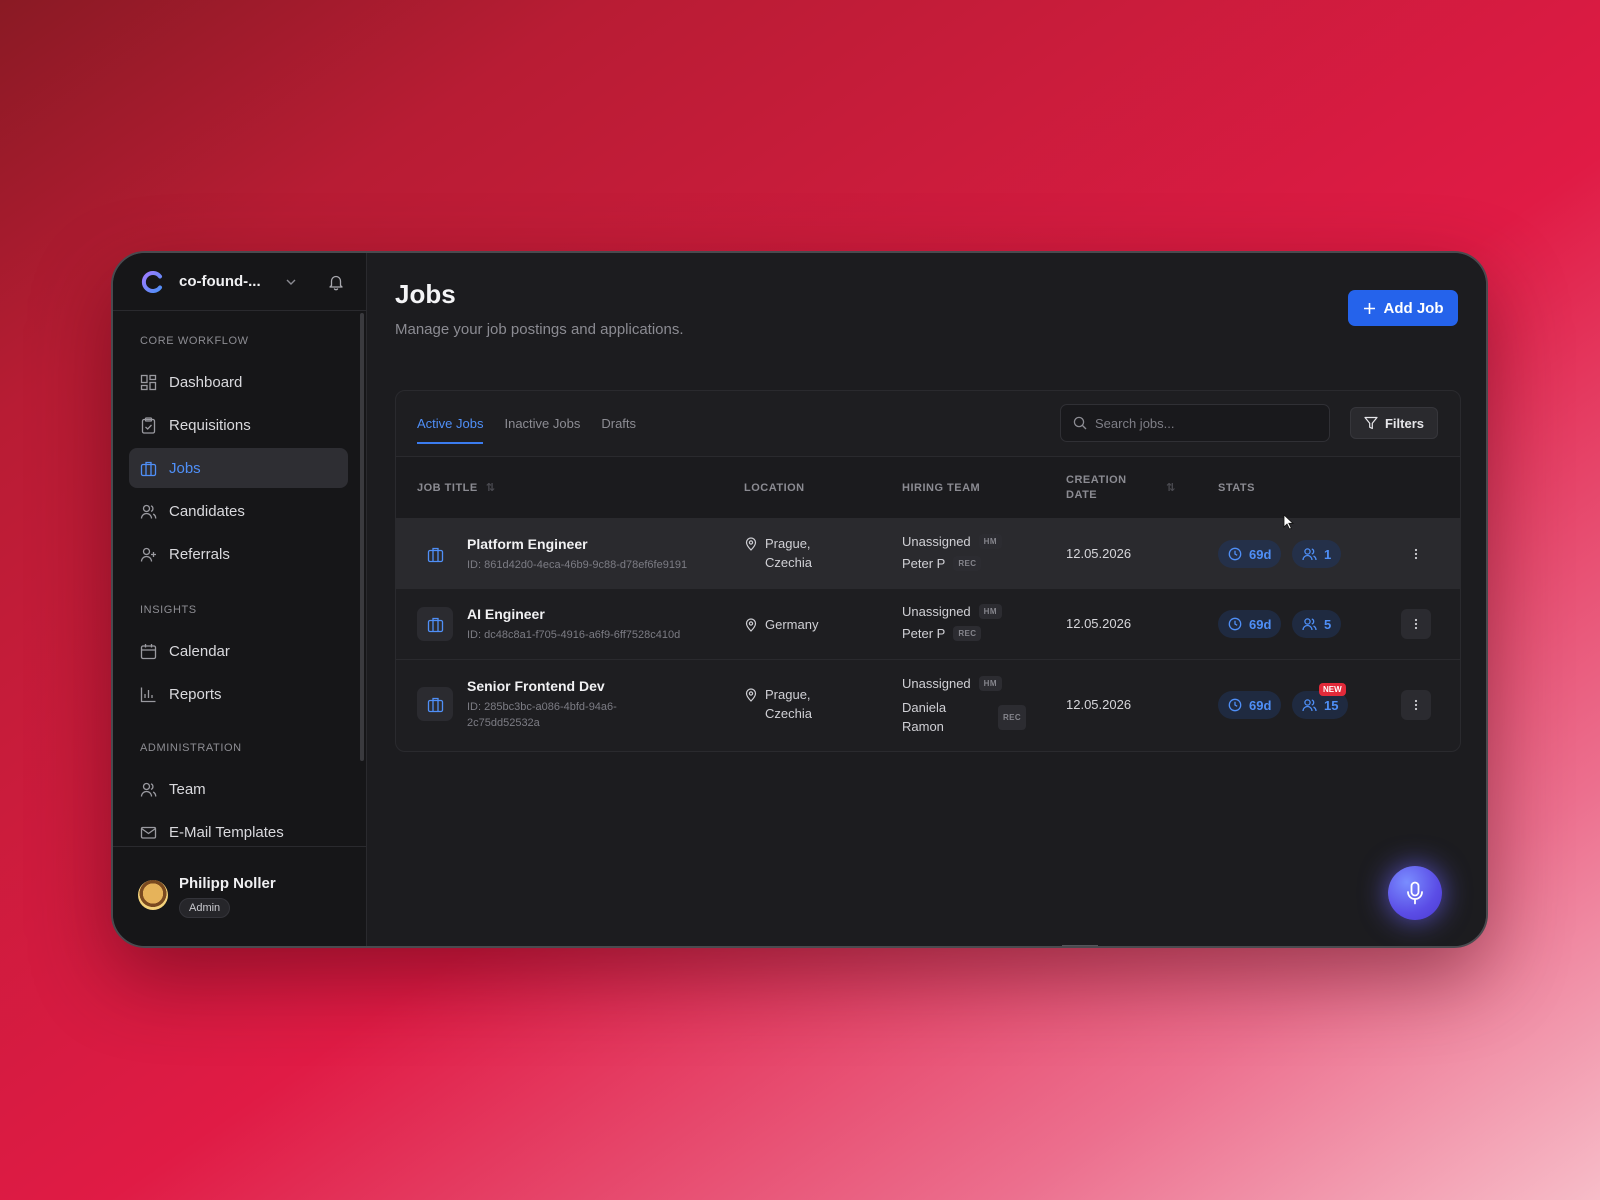 This screenshot has width=1600, height=1200. I want to click on page-title: Jobs, so click(425, 294).